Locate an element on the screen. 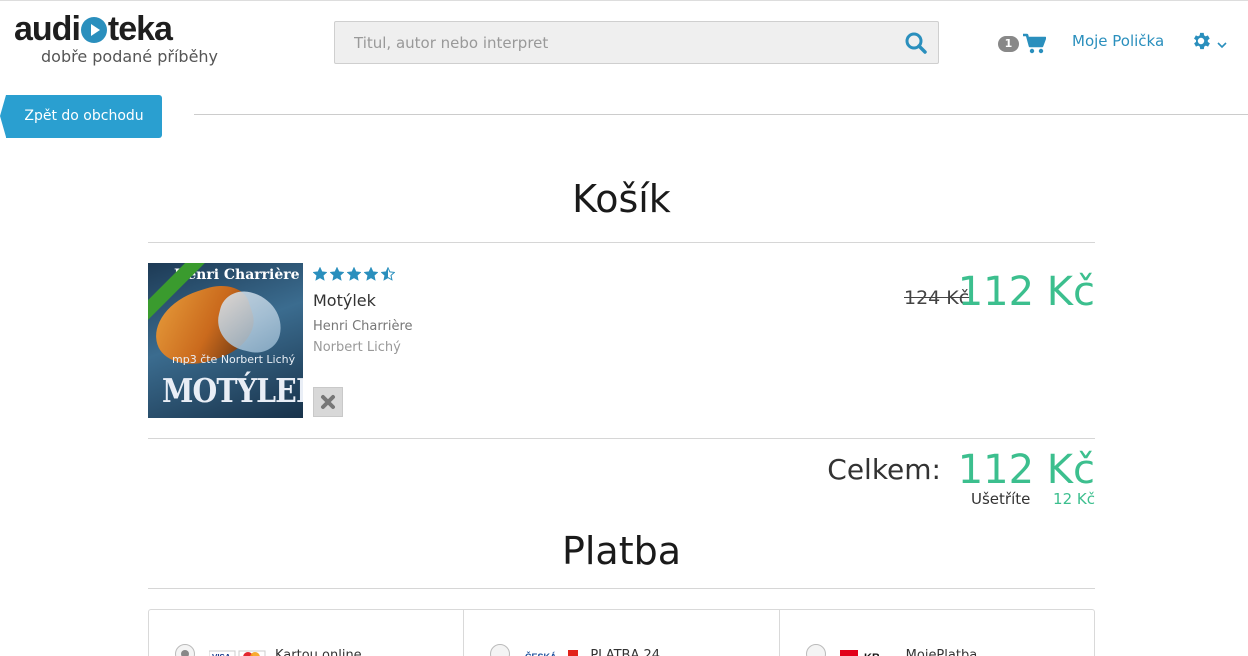 The width and height of the screenshot is (1248, 656). cart-button: 1 is located at coordinates (1023, 44).